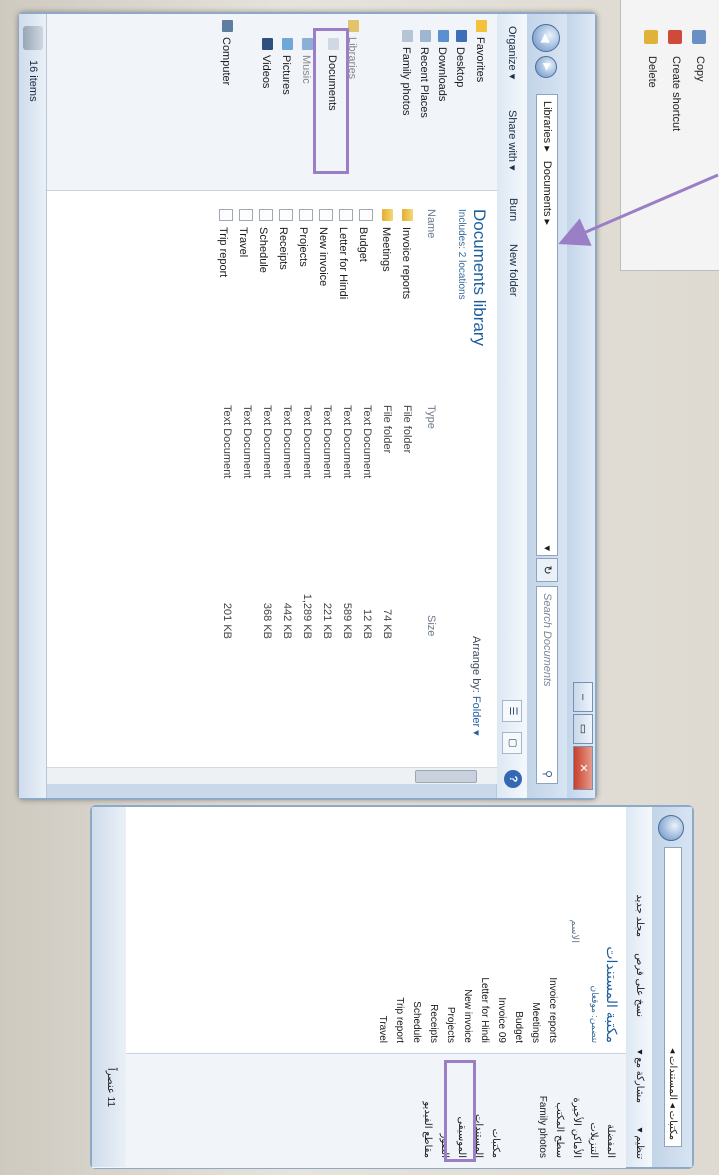  What do you see at coordinates (446, 776) in the screenshot?
I see `scrollbar-thumb` at bounding box center [446, 776].